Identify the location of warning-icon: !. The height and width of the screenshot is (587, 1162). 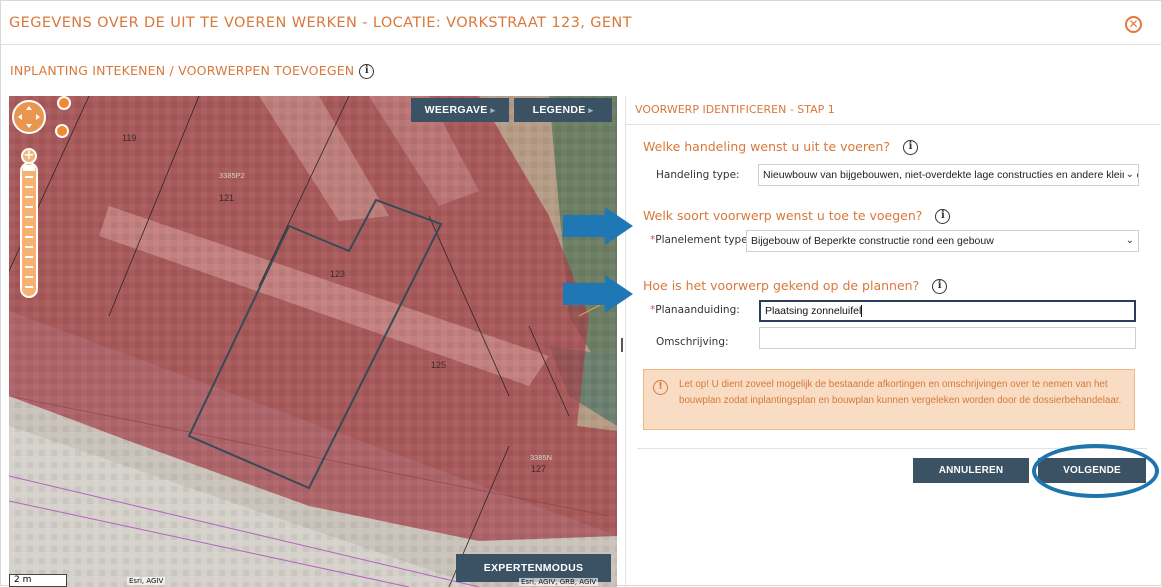
(660, 387).